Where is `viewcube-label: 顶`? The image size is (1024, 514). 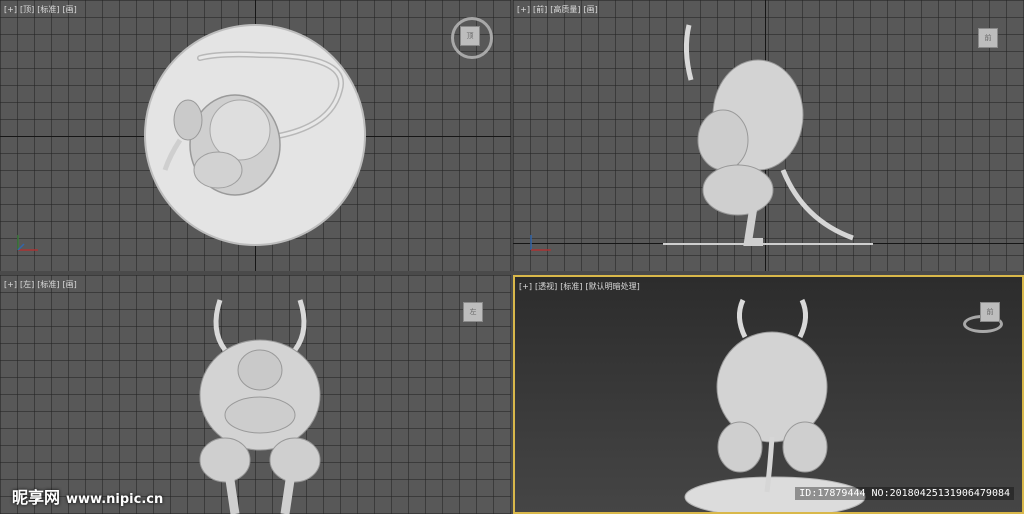
viewcube-label: 顶 is located at coordinates (470, 36).